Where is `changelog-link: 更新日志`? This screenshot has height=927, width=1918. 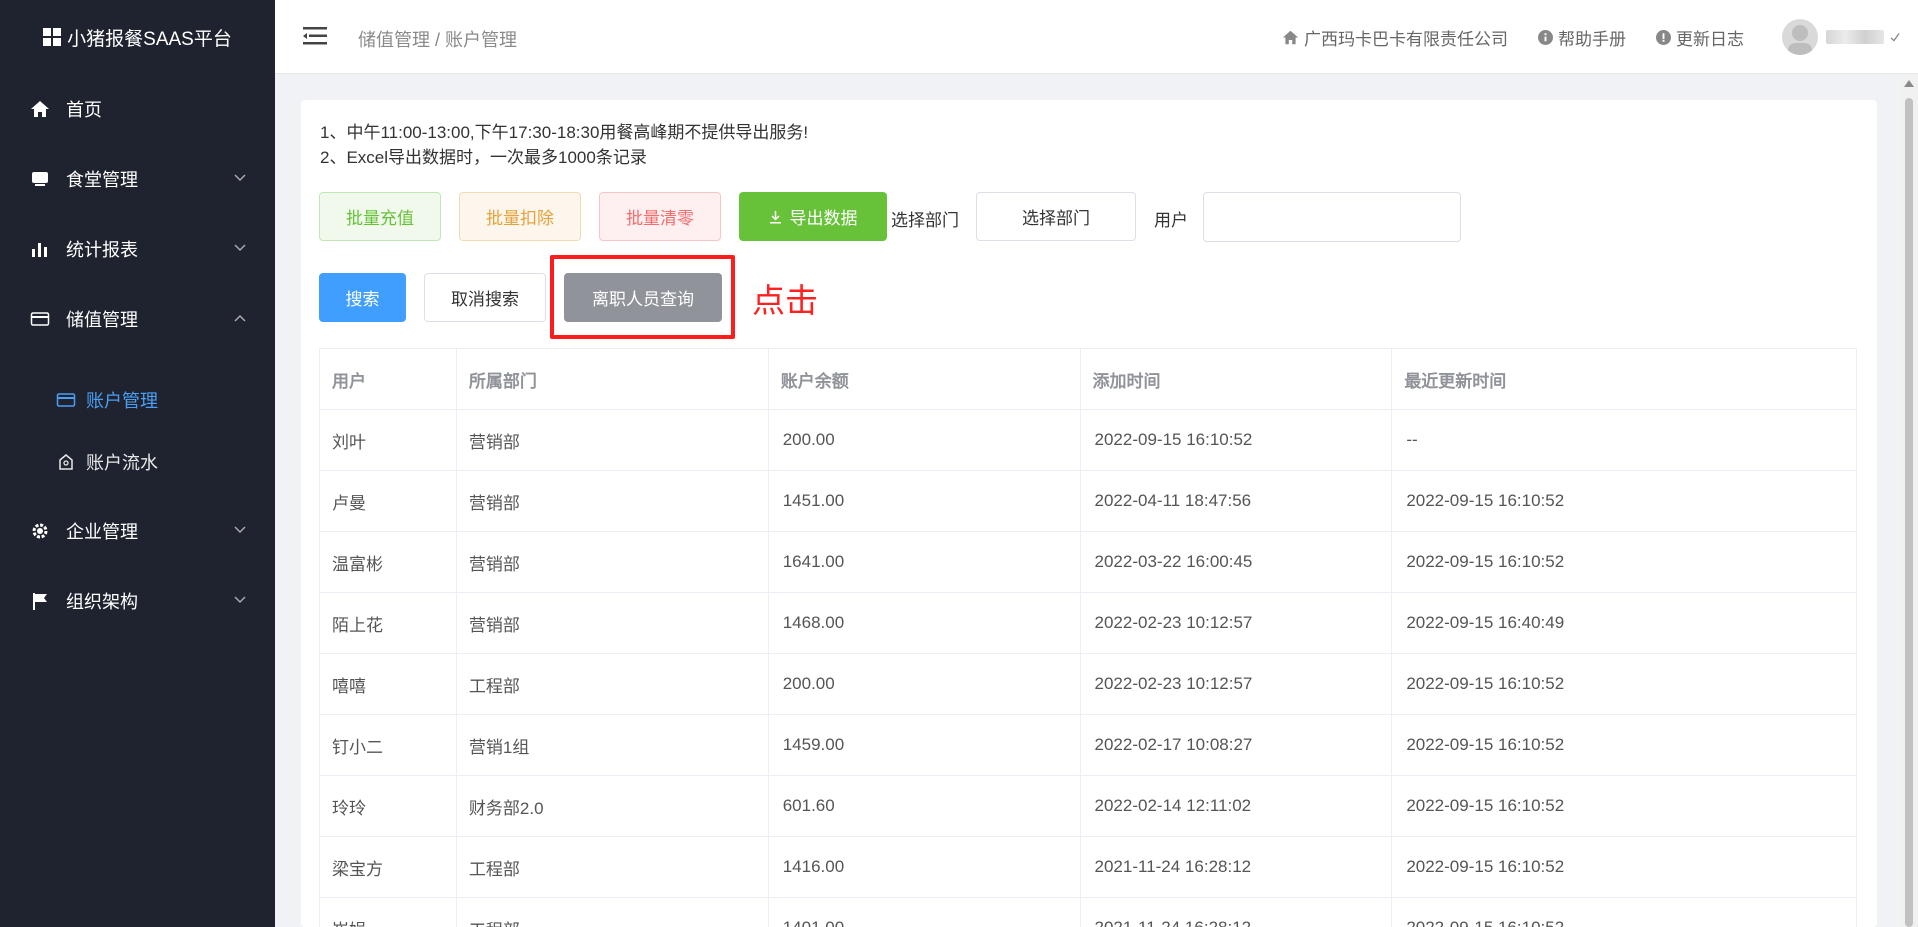 changelog-link: 更新日志 is located at coordinates (1700, 37).